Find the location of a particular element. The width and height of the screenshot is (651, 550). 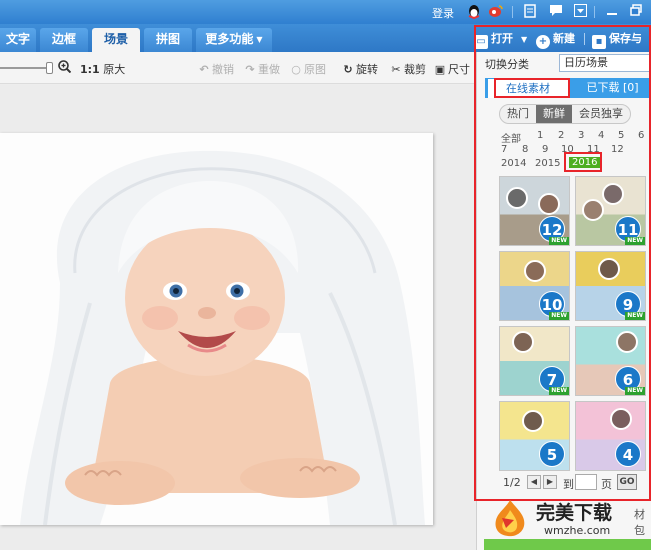

filter-month-2: 2 is located at coordinates (561, 135).